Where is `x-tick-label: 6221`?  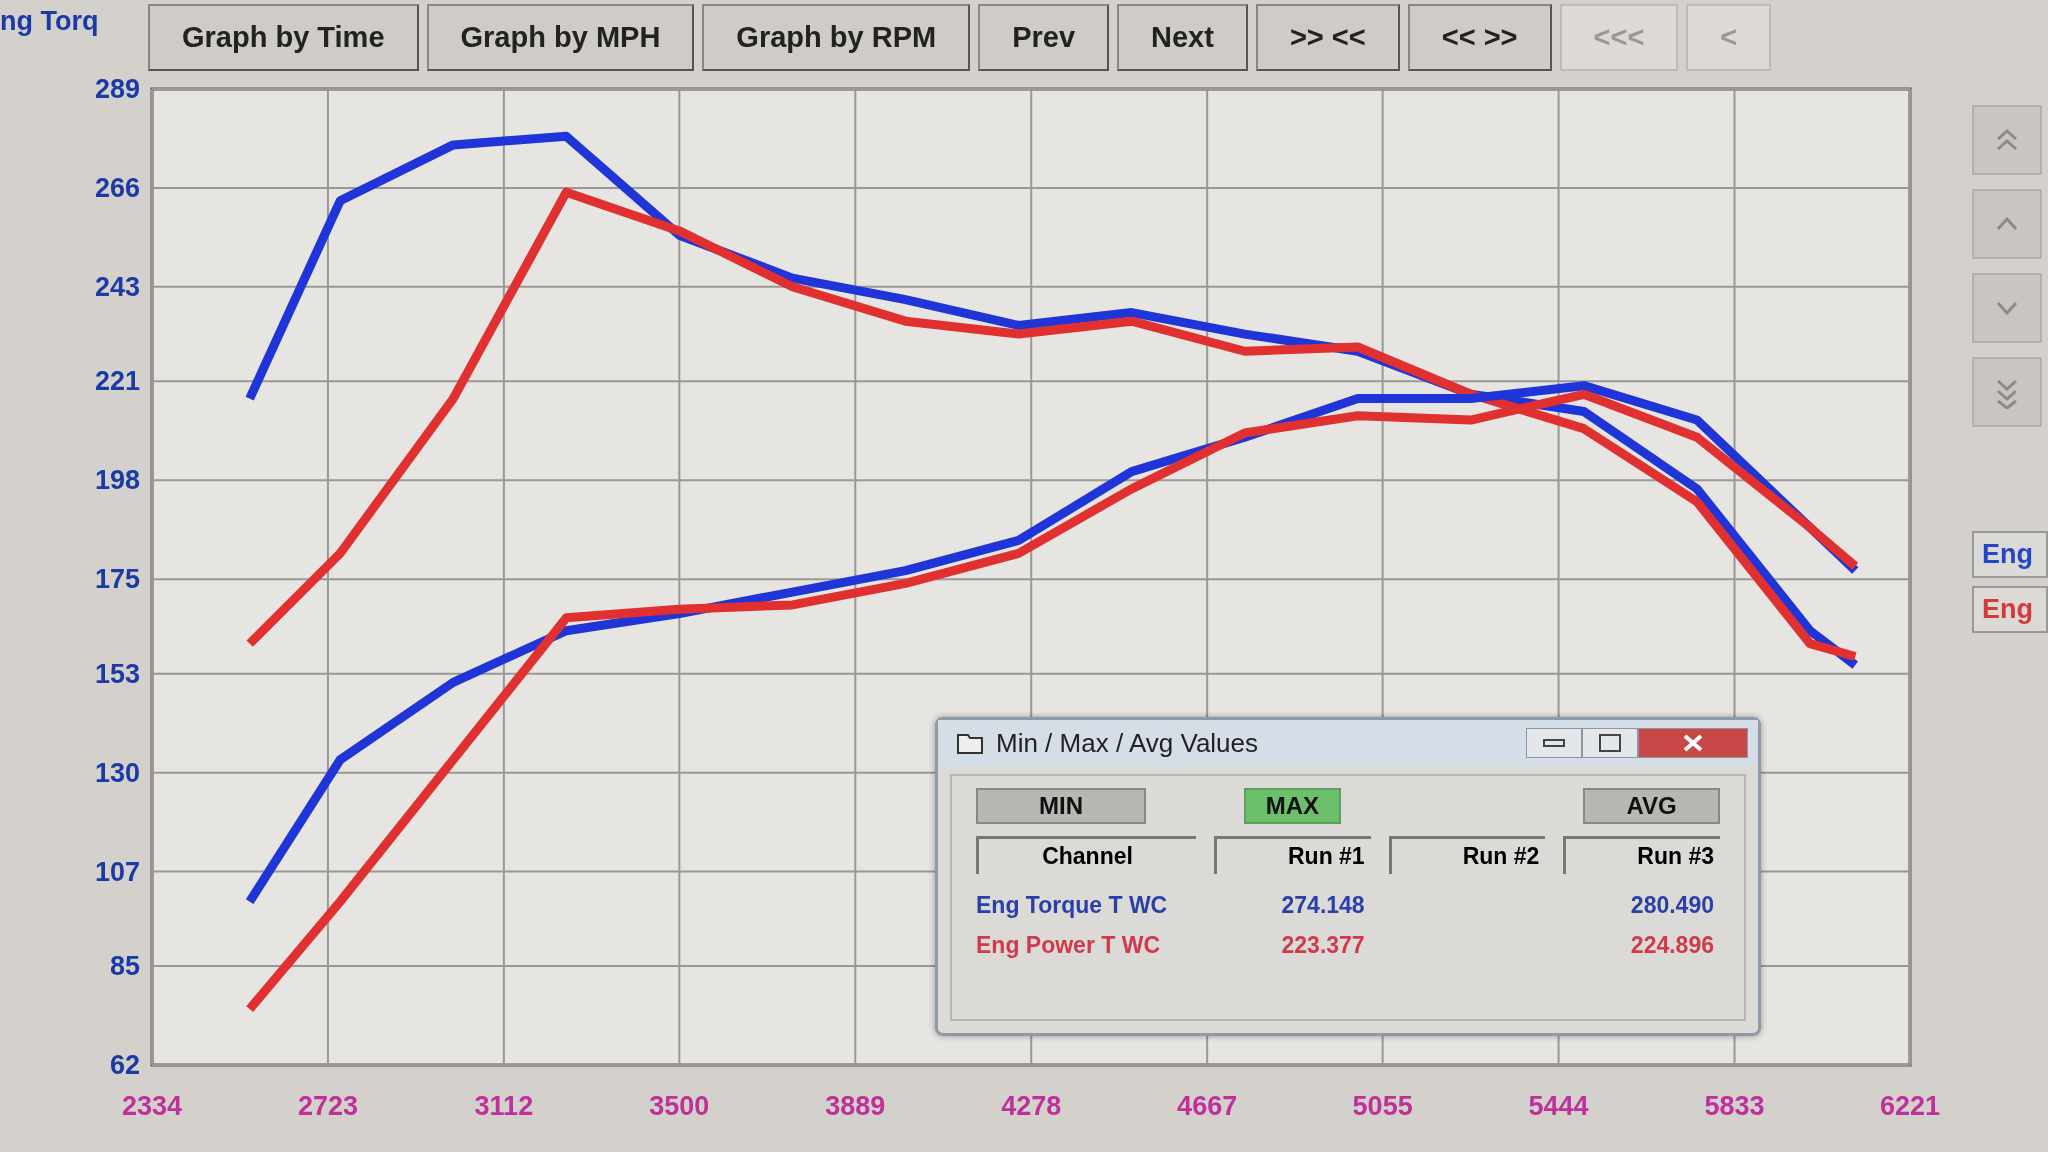
x-tick-label: 6221 is located at coordinates (1910, 1106).